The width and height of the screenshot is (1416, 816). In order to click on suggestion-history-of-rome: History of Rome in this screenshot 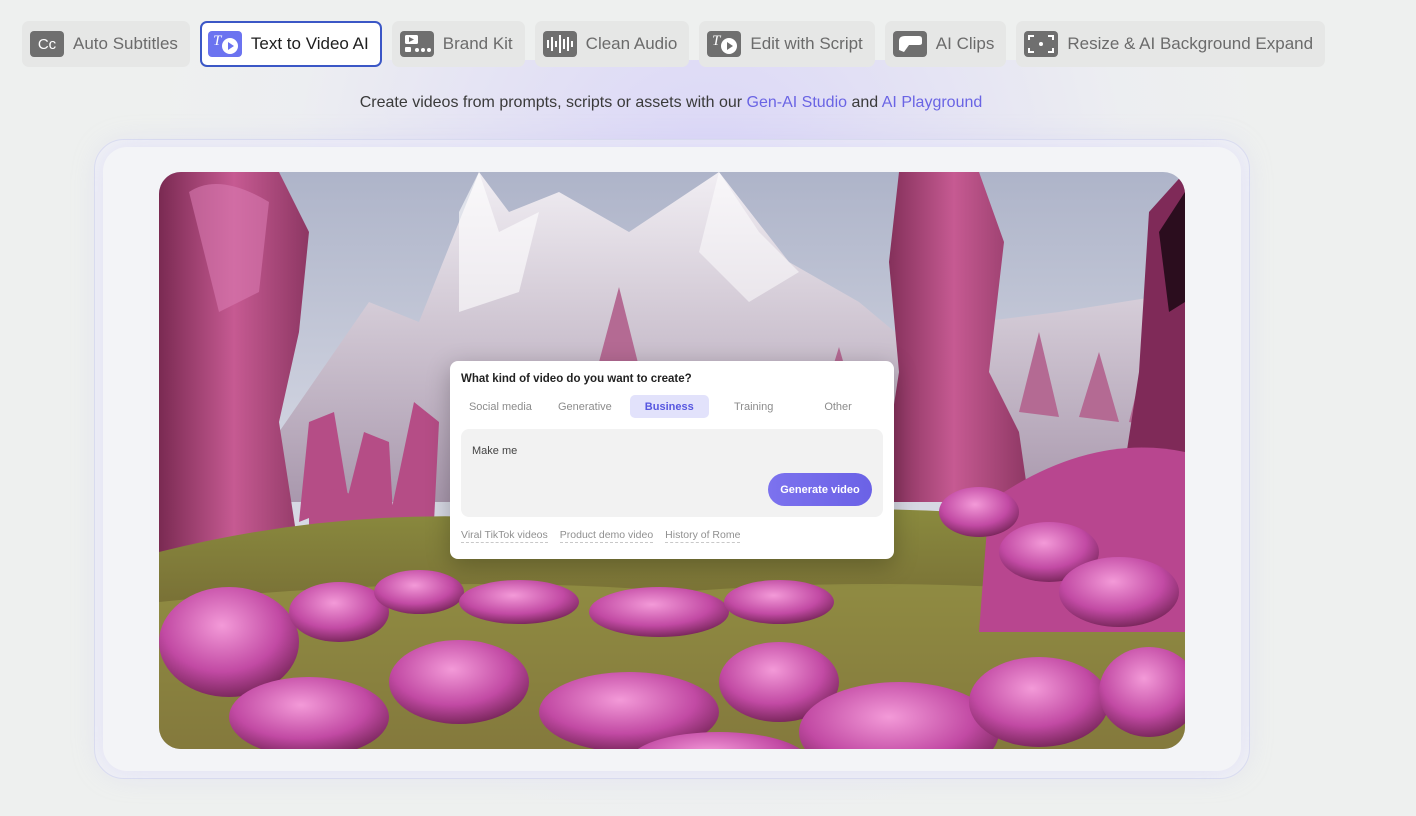, I will do `click(703, 536)`.